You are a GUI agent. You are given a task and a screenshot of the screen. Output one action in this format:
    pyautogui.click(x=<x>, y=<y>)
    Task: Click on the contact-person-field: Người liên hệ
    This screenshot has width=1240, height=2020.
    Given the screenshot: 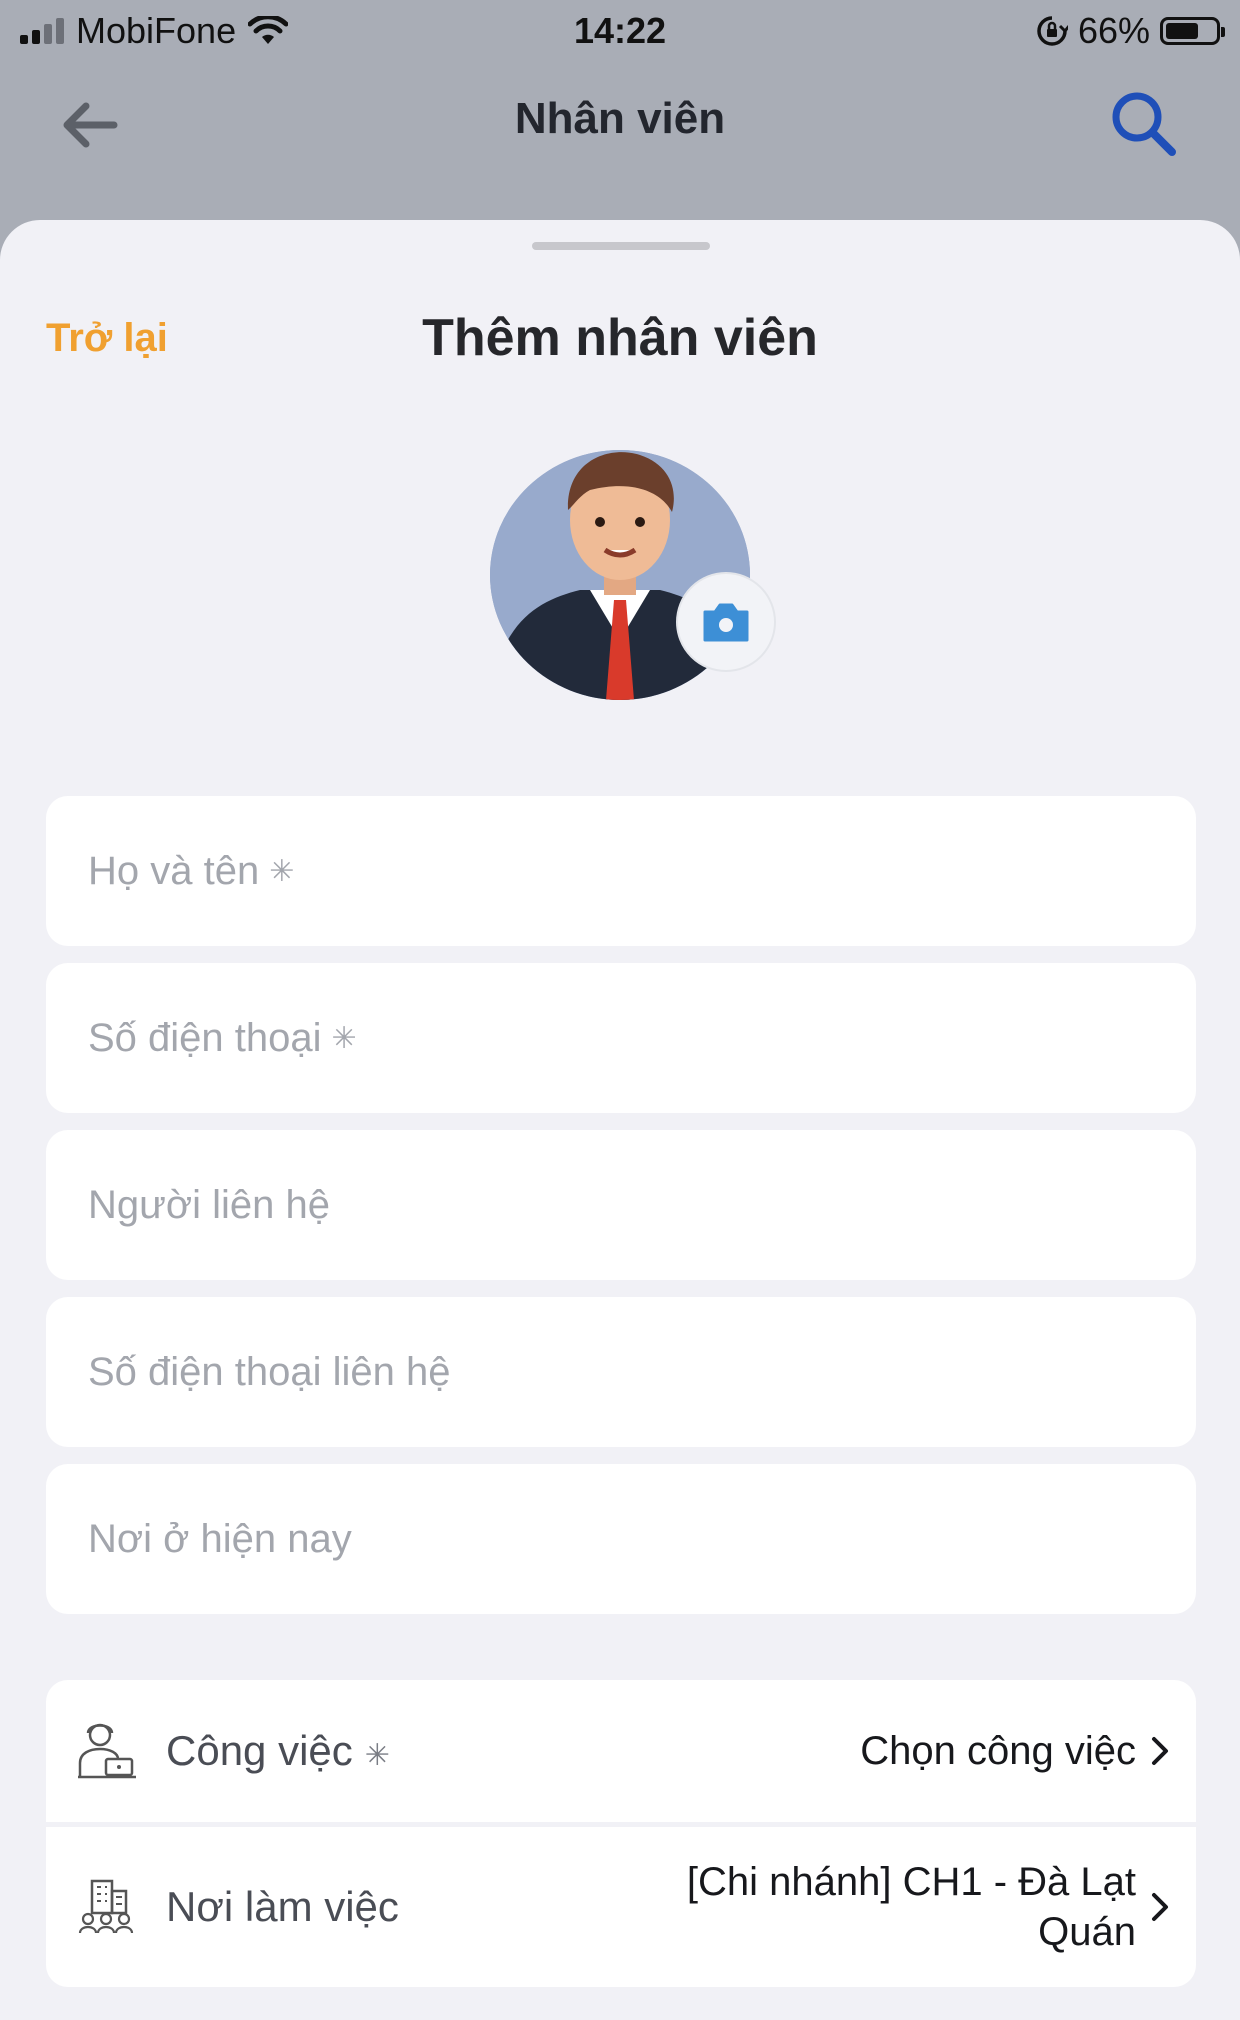 What is the action you would take?
    pyautogui.click(x=621, y=1205)
    